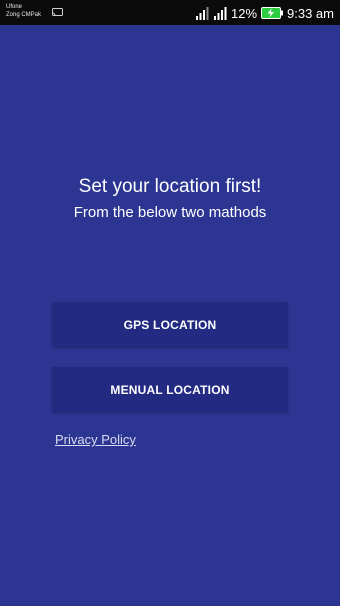 The width and height of the screenshot is (340, 606). Describe the element at coordinates (170, 212) in the screenshot. I see `page-subtitle: From the below two mathods` at that location.